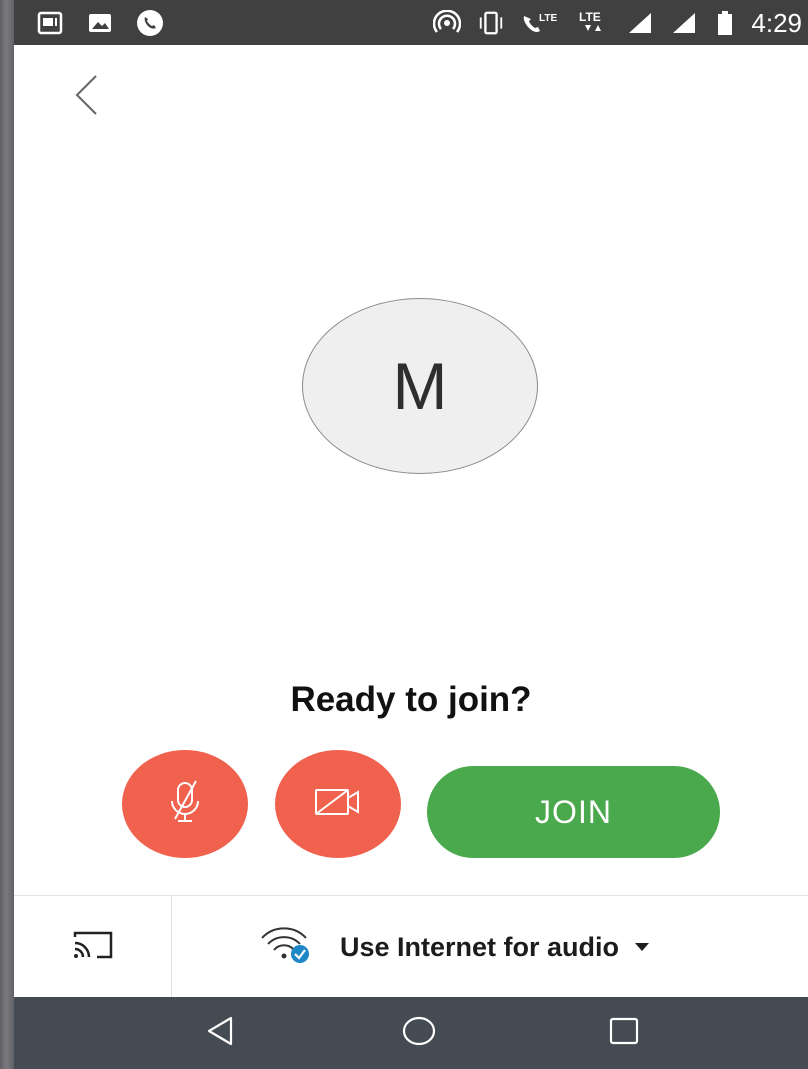 The image size is (808, 1069). What do you see at coordinates (411, 22) in the screenshot?
I see `status-bar: LTE LTE 4:29` at bounding box center [411, 22].